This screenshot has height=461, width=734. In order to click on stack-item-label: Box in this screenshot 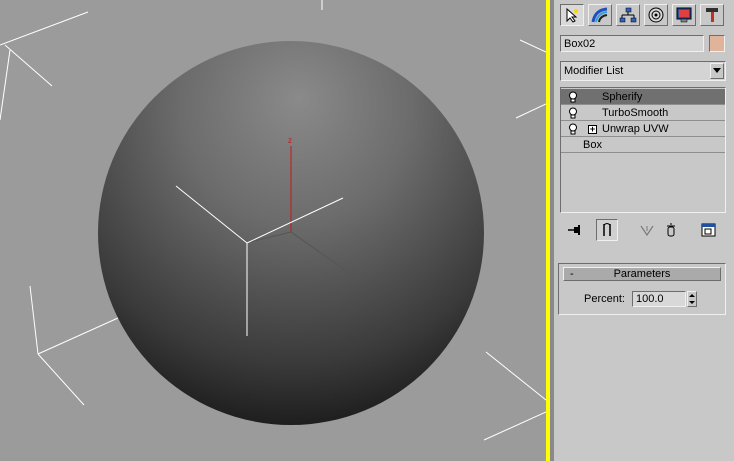, I will do `click(592, 145)`.